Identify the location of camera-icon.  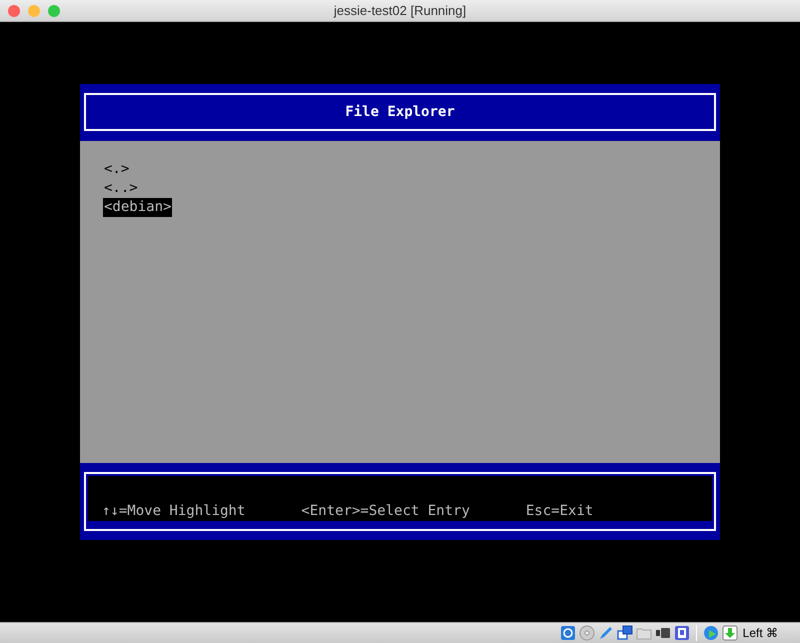
(662, 633).